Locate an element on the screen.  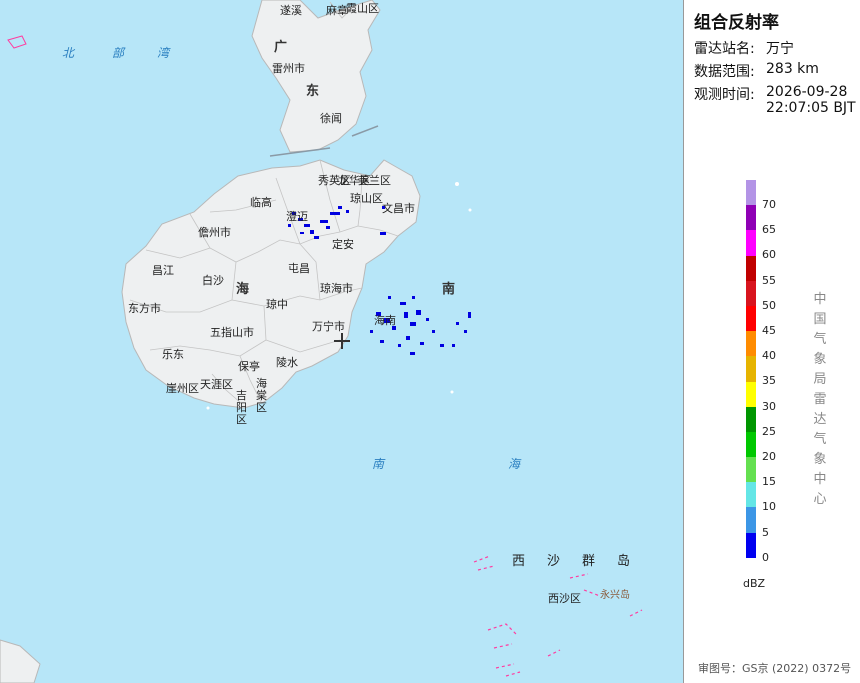
city-label: 保亭 is located at coordinates (249, 366).